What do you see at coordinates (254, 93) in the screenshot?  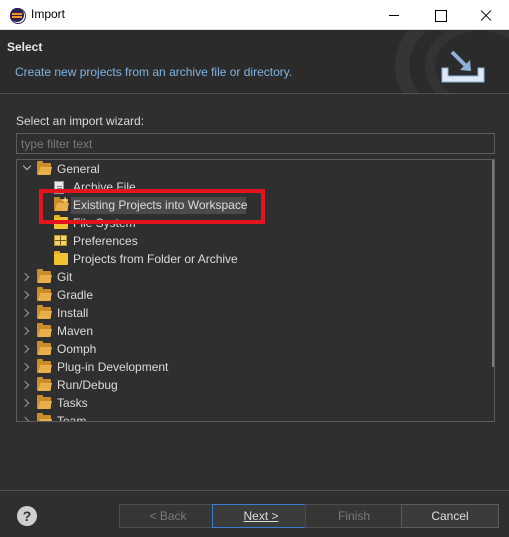 I see `header-separator` at bounding box center [254, 93].